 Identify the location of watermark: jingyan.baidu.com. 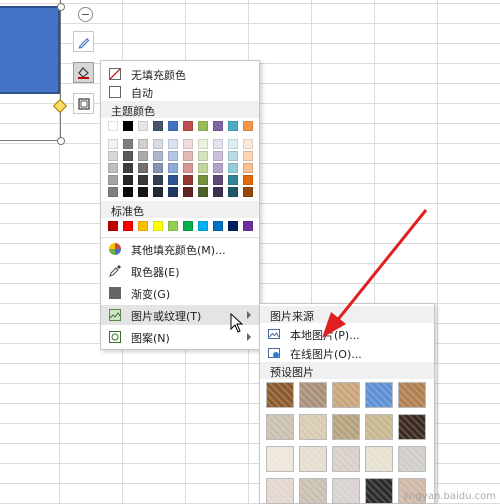
(449, 496).